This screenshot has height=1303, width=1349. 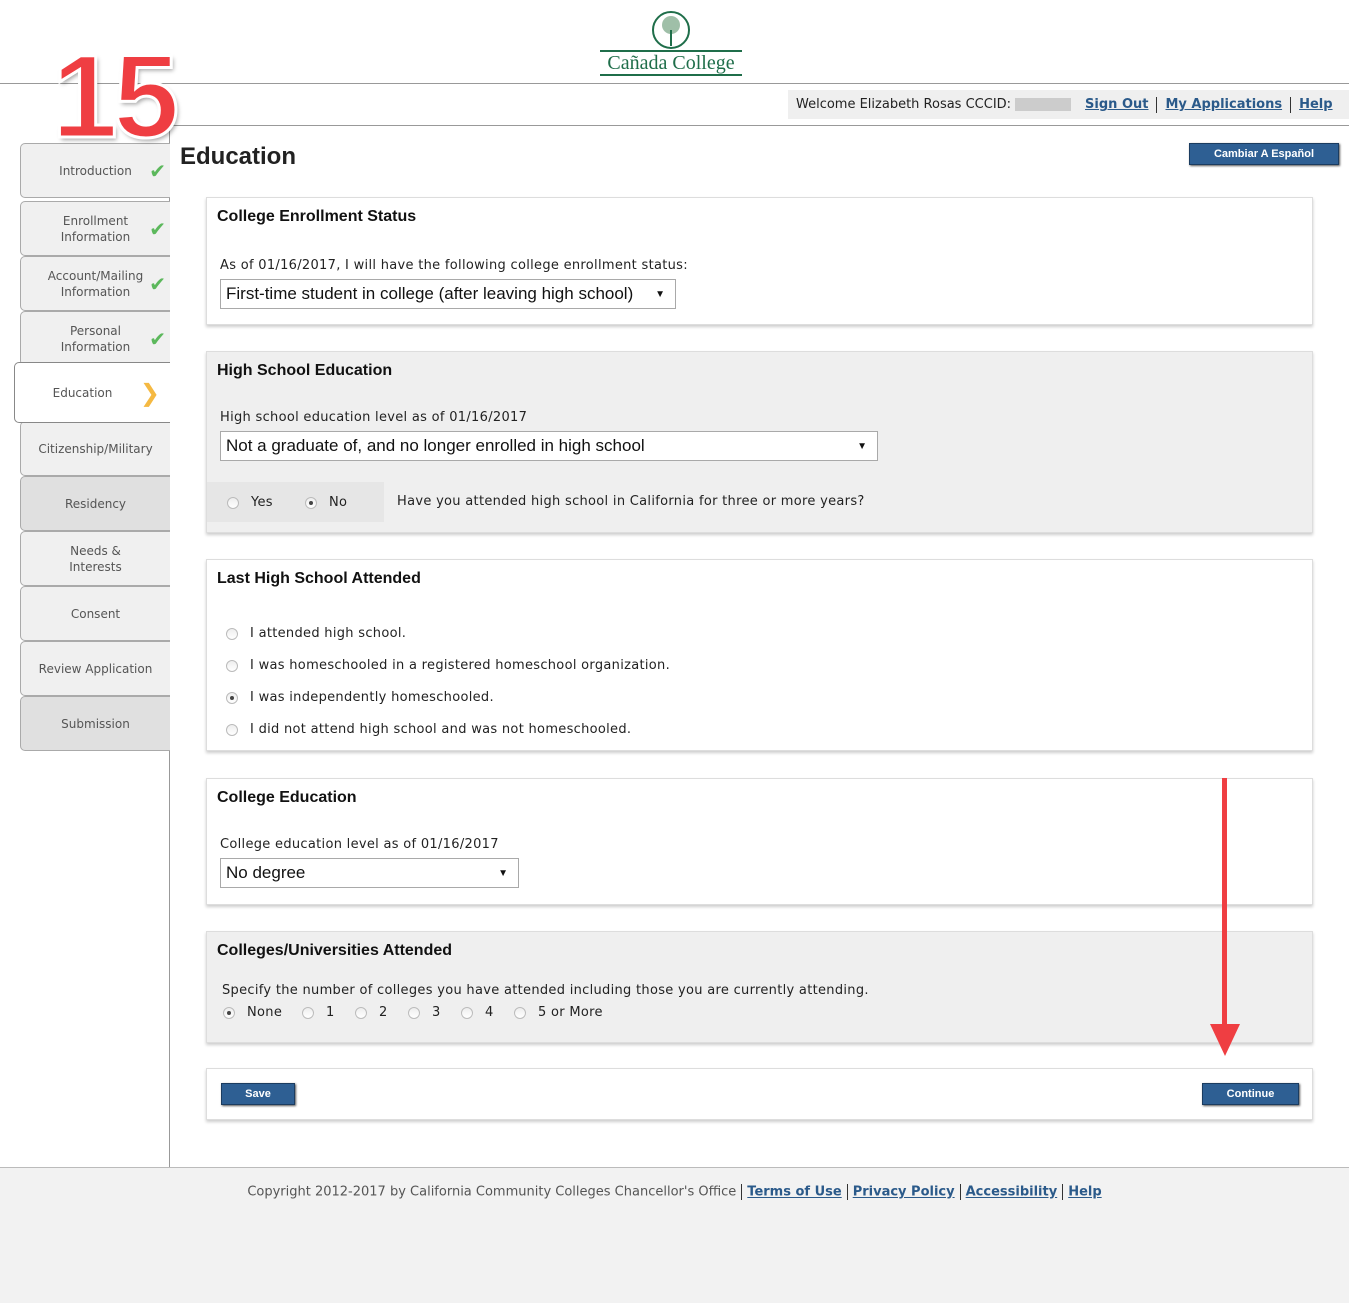 I want to click on save-button: Save, so click(x=258, y=1094).